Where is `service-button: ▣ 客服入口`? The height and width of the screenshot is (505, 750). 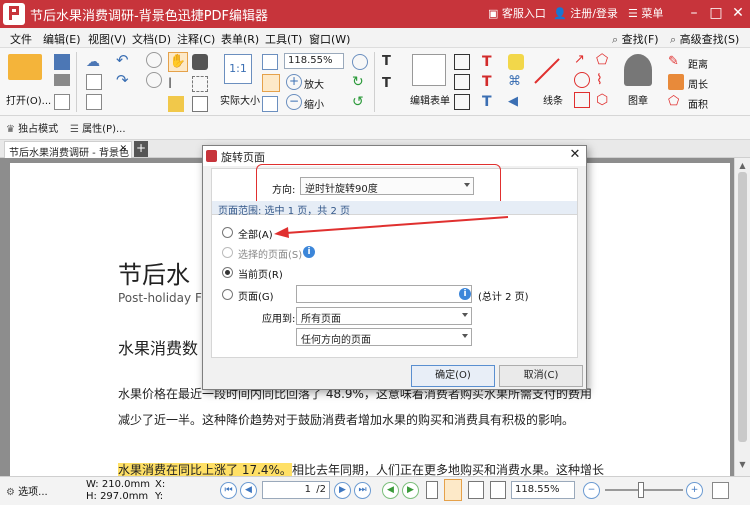
service-button: ▣ 客服入口 is located at coordinates (517, 13).